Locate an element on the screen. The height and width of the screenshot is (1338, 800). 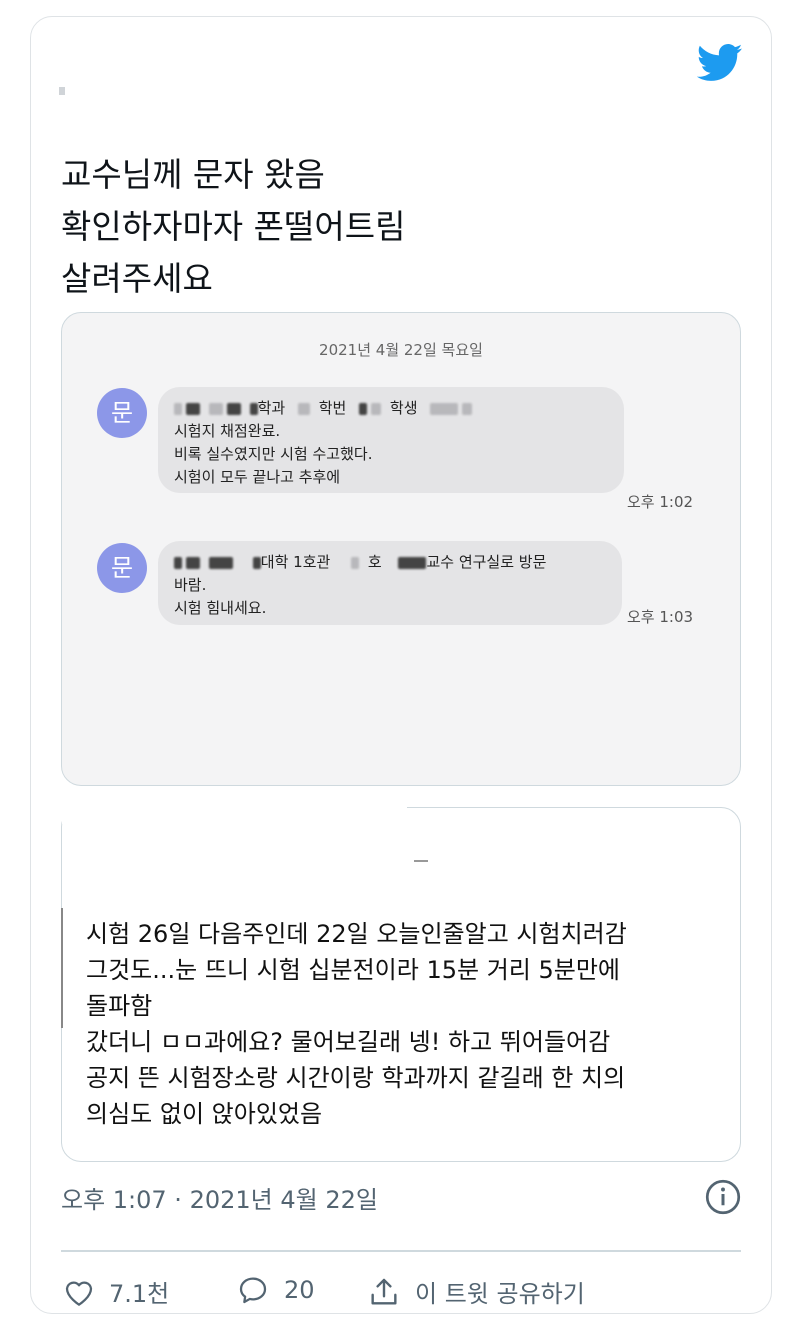
message-header-text: 교수 연구실로 방문 is located at coordinates (486, 562).